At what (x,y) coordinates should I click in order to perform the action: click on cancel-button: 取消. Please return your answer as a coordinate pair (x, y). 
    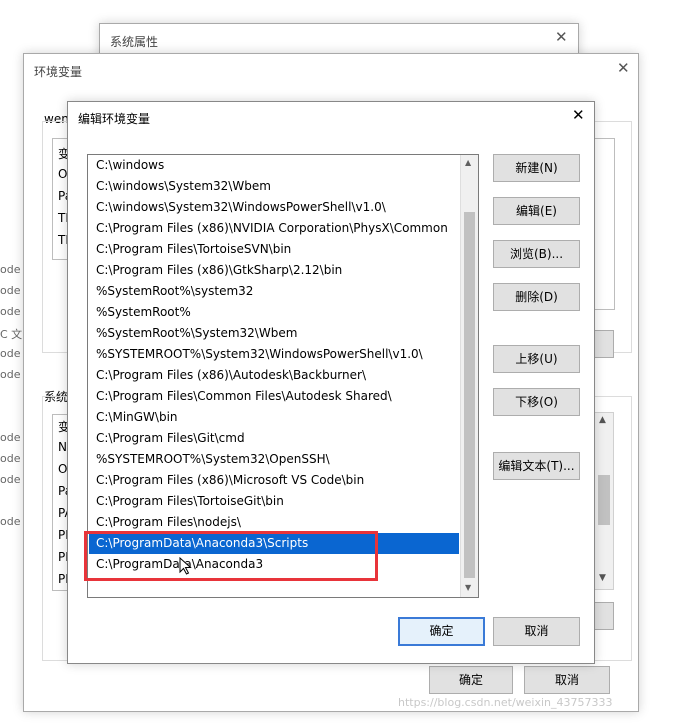
    Looking at the image, I should click on (536, 631).